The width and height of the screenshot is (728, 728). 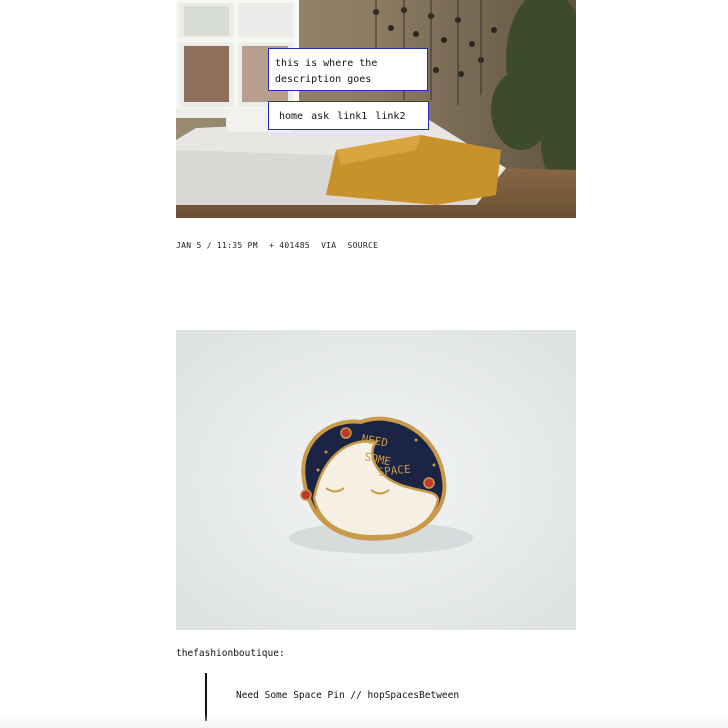 I want to click on nav-link-ask: ask, so click(x=320, y=116).